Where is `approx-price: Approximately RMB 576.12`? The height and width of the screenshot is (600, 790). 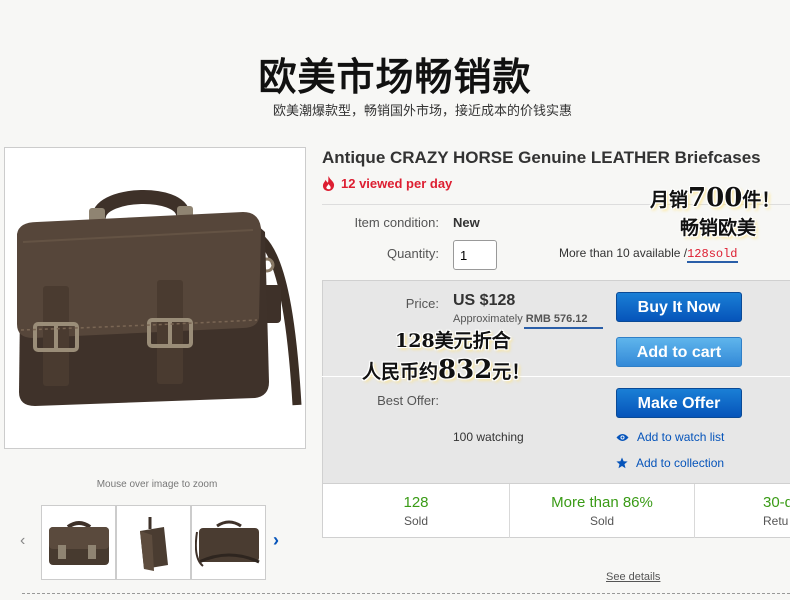
approx-price: Approximately RMB 576.12 is located at coordinates (520, 319).